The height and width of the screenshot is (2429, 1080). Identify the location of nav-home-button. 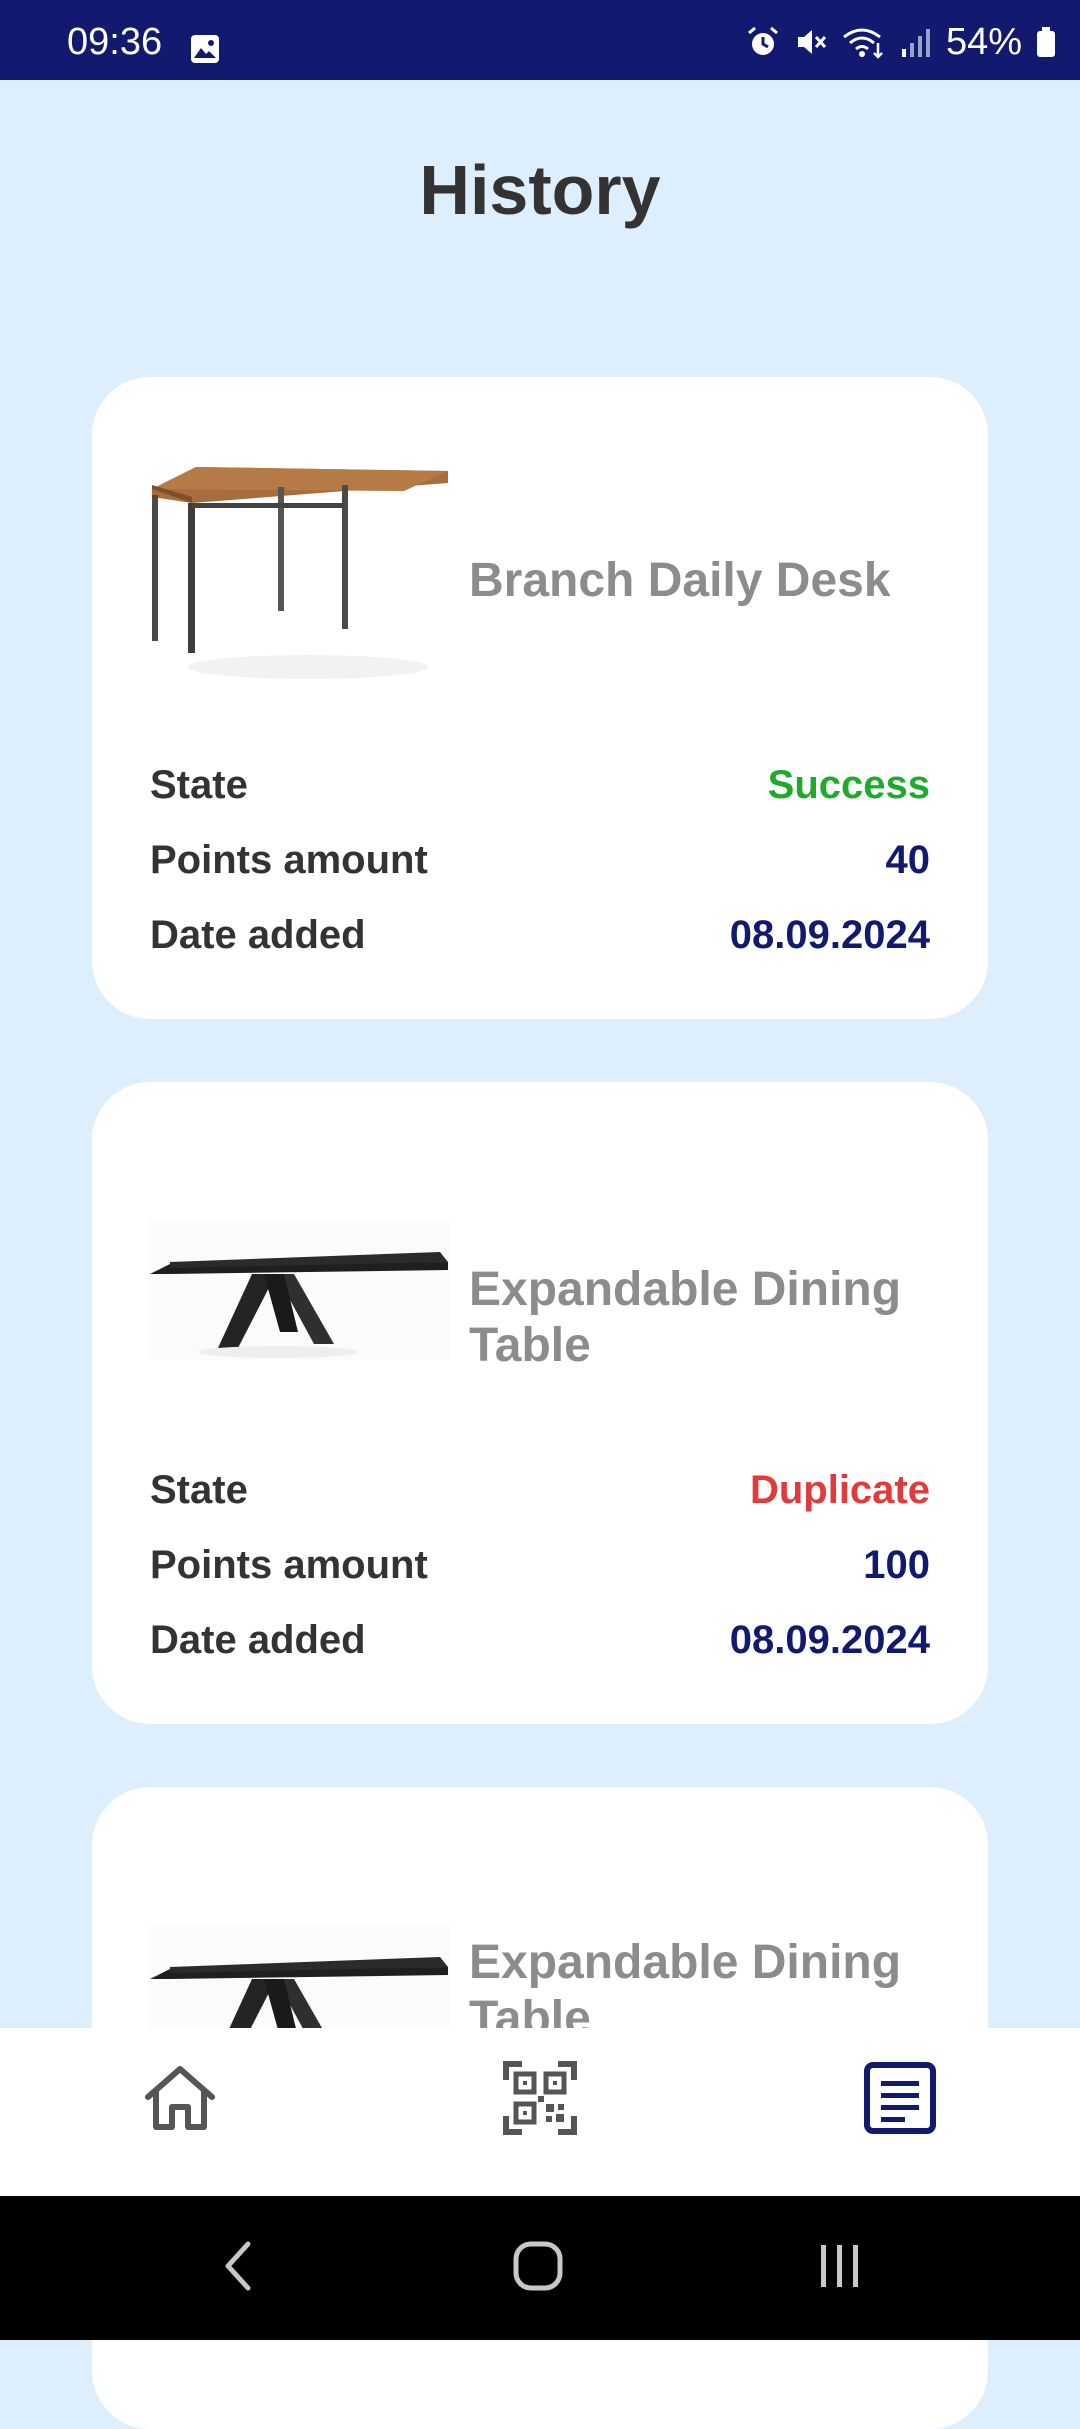
(180, 2100).